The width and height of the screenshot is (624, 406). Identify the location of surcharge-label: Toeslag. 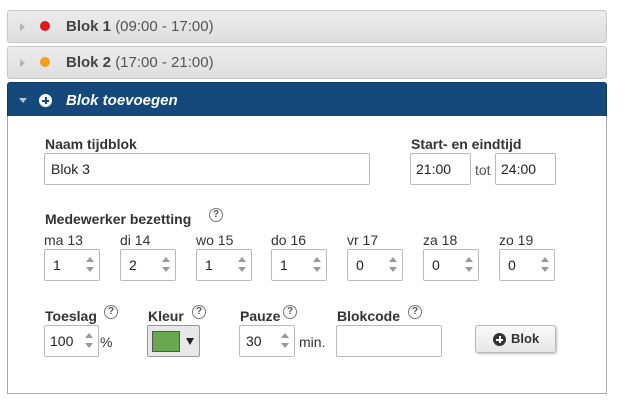
(71, 316).